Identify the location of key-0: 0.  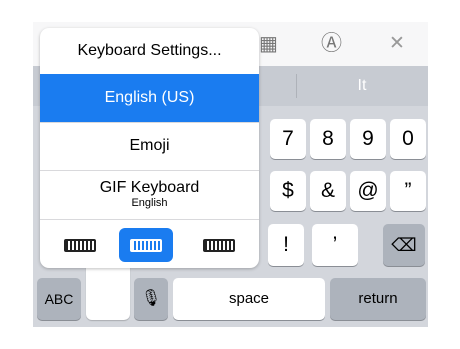
(408, 139).